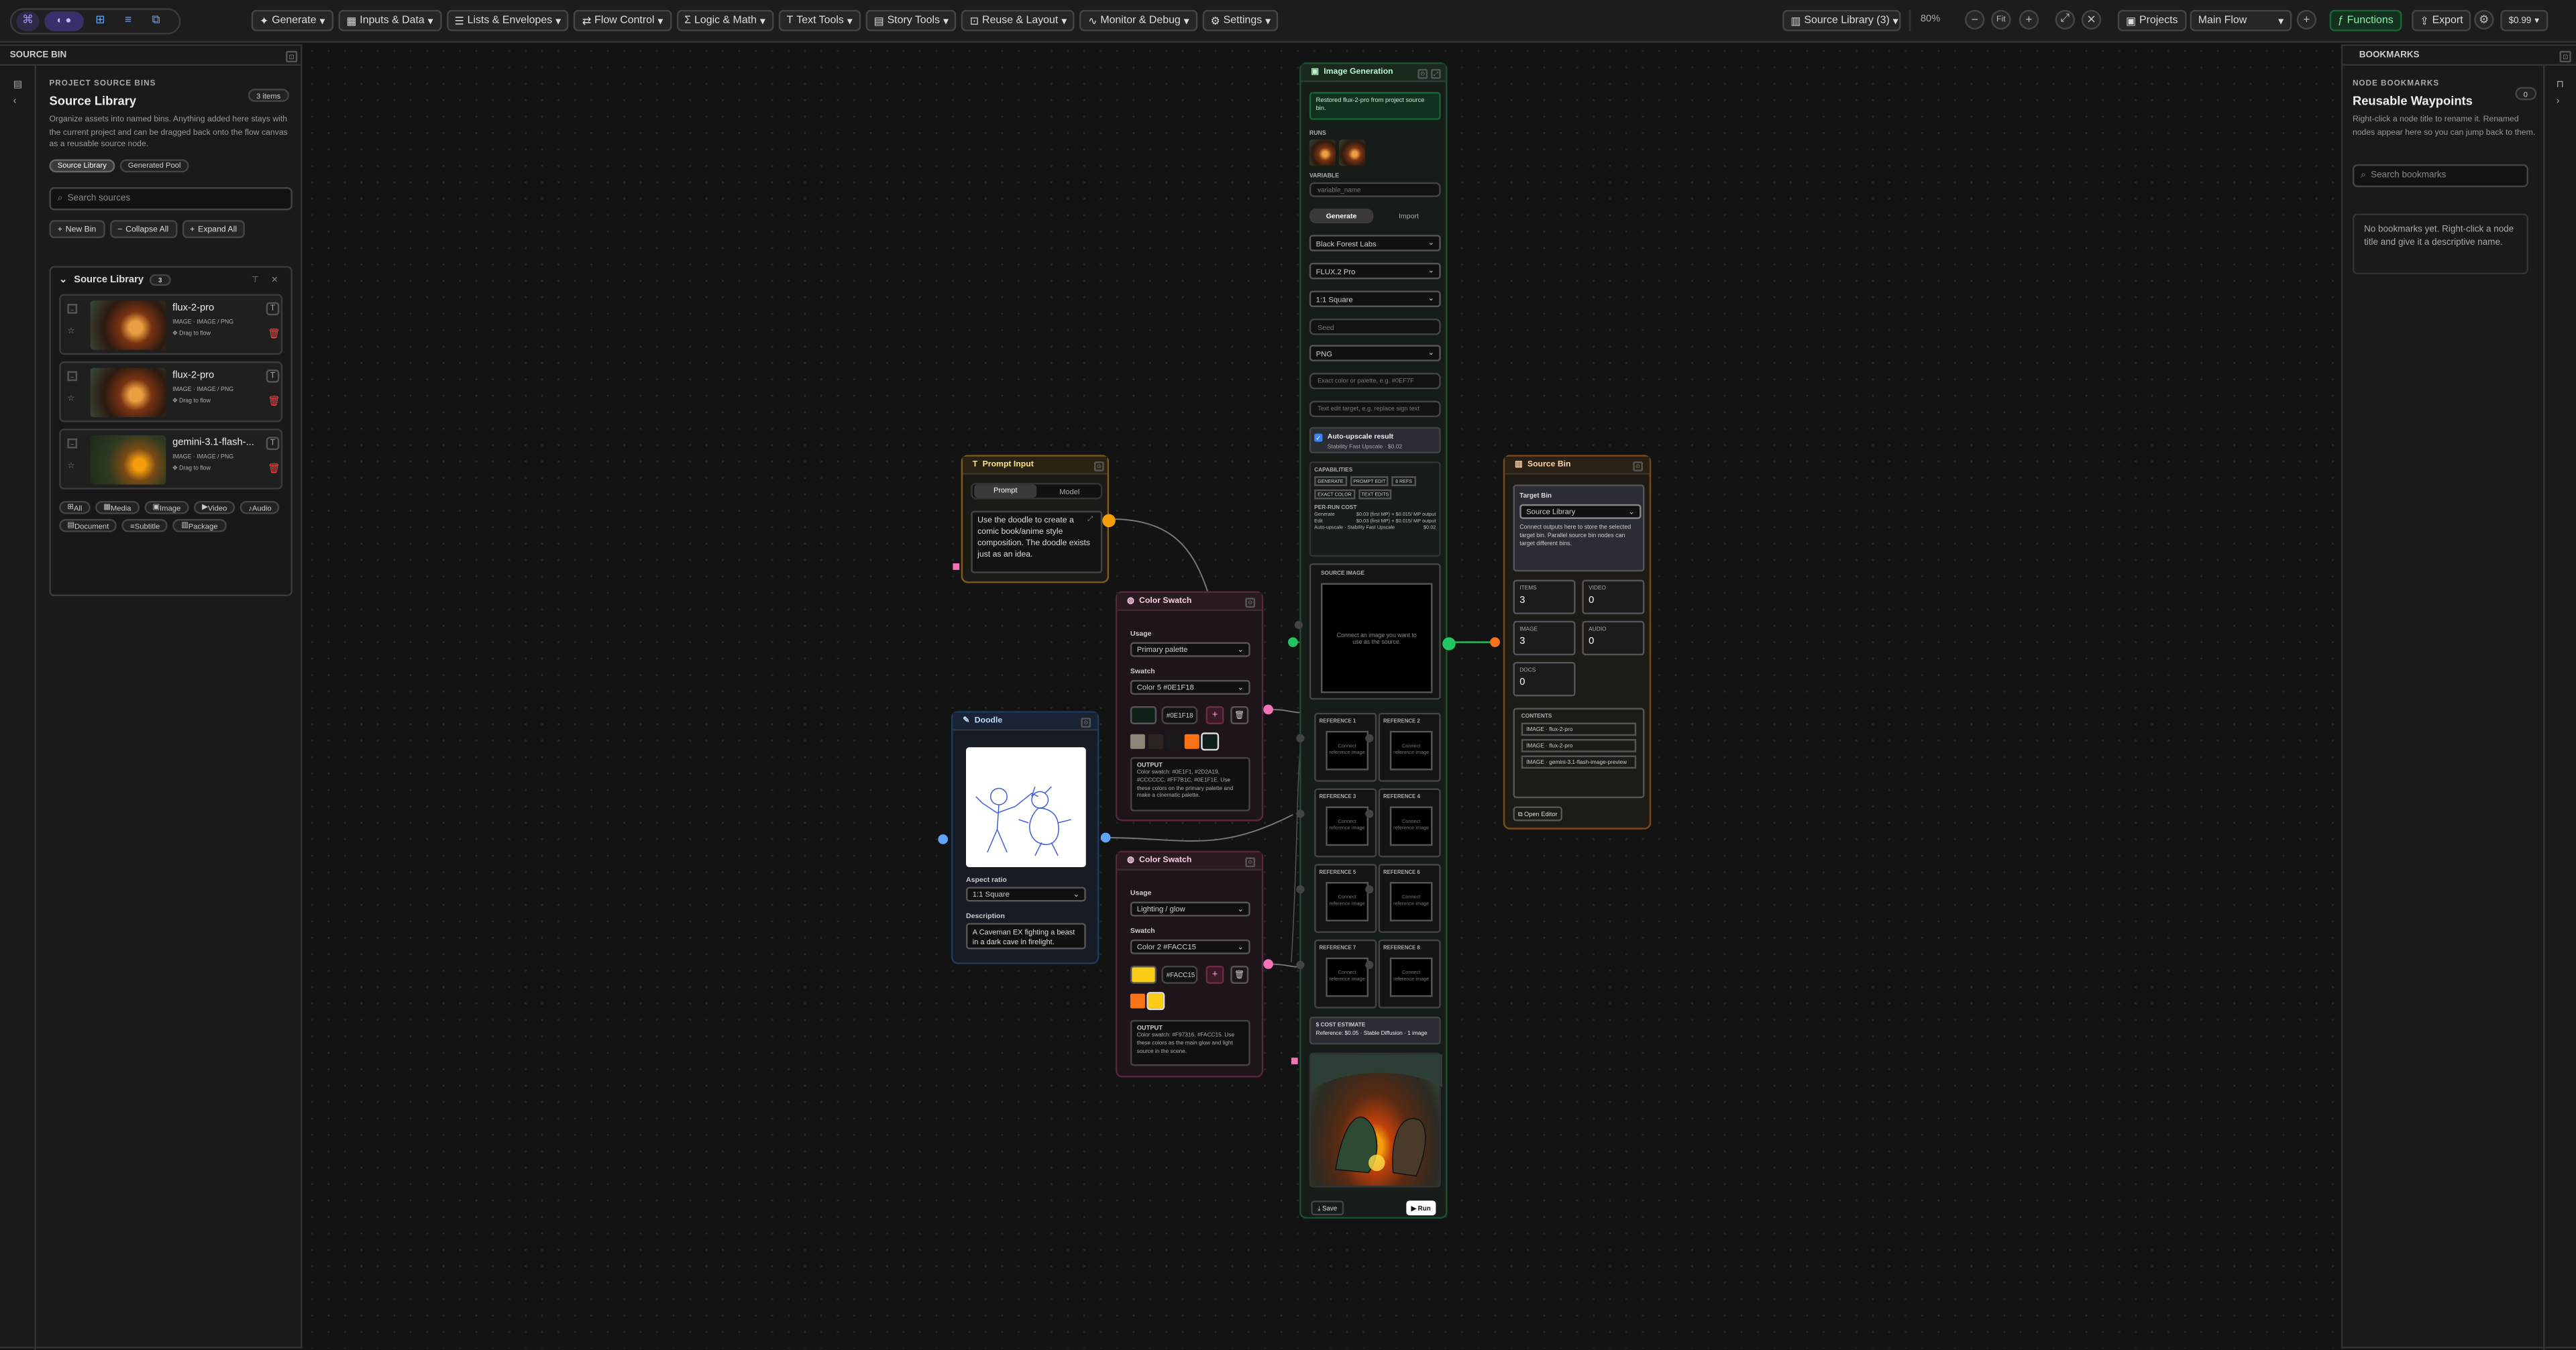  What do you see at coordinates (1143, 975) in the screenshot?
I see `color-preview` at bounding box center [1143, 975].